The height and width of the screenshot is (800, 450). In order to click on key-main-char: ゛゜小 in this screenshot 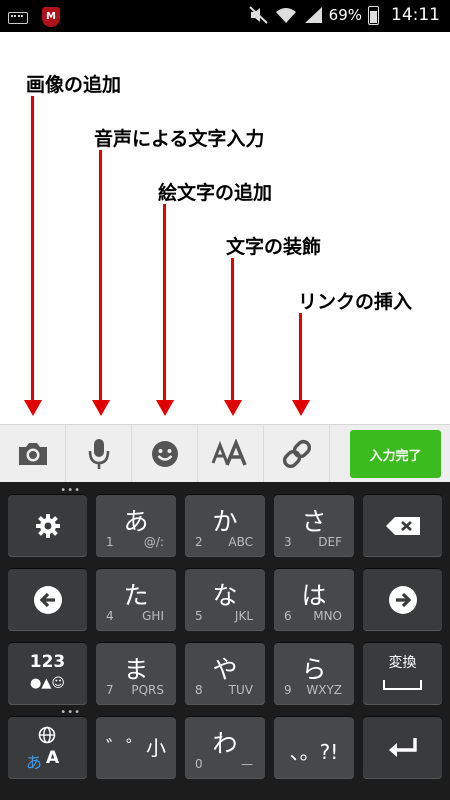, I will do `click(136, 748)`.